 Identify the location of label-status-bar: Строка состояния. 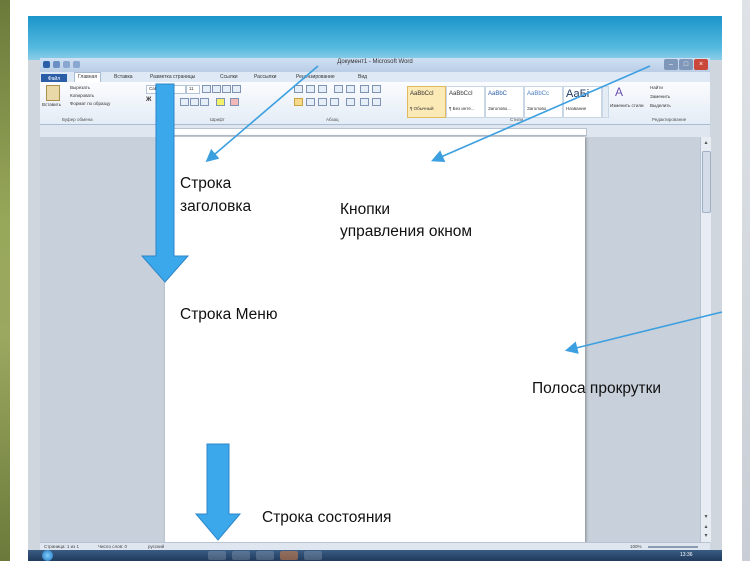
(327, 517).